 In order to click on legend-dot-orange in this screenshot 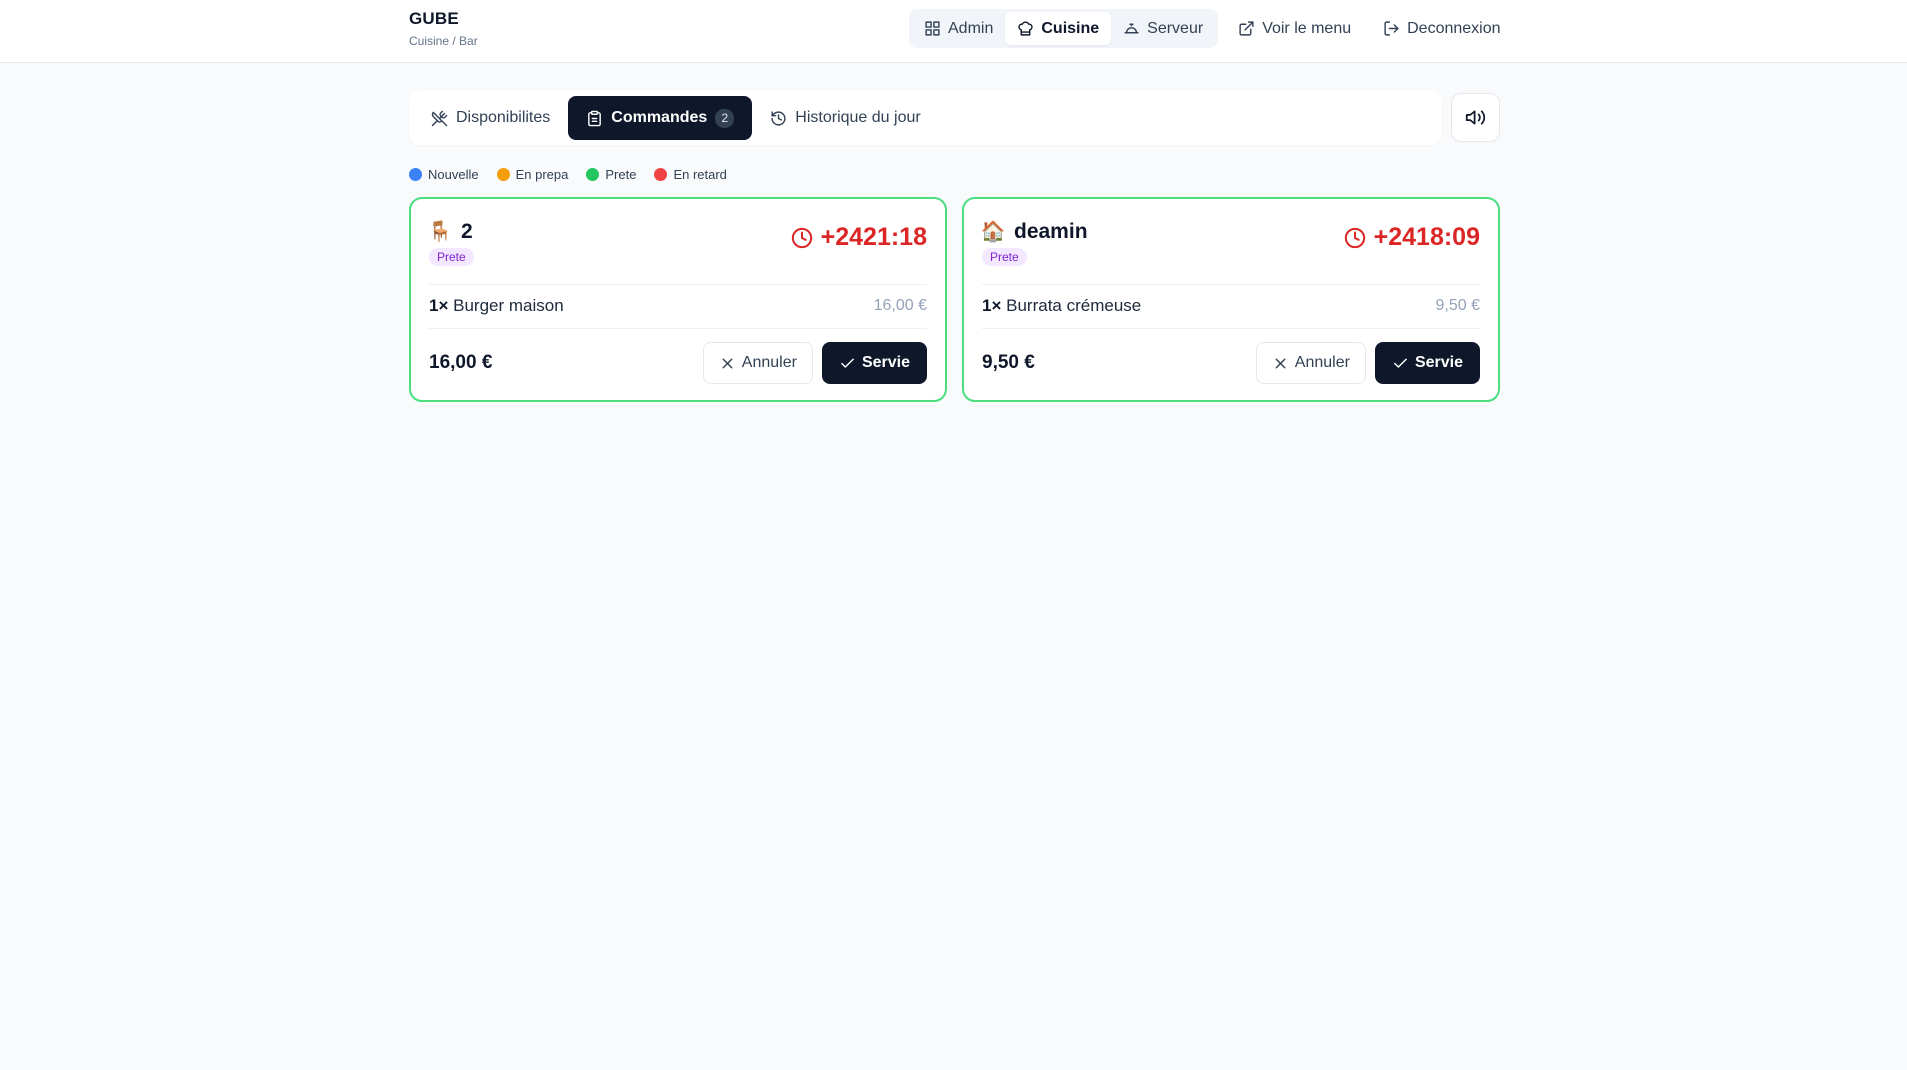, I will do `click(503, 174)`.